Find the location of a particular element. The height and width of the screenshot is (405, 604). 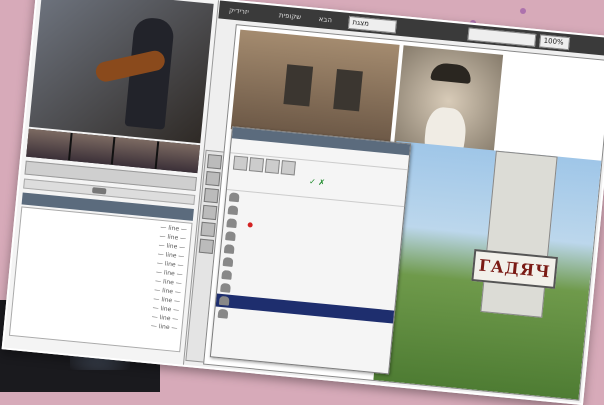

background-dot is located at coordinates (523, 11).